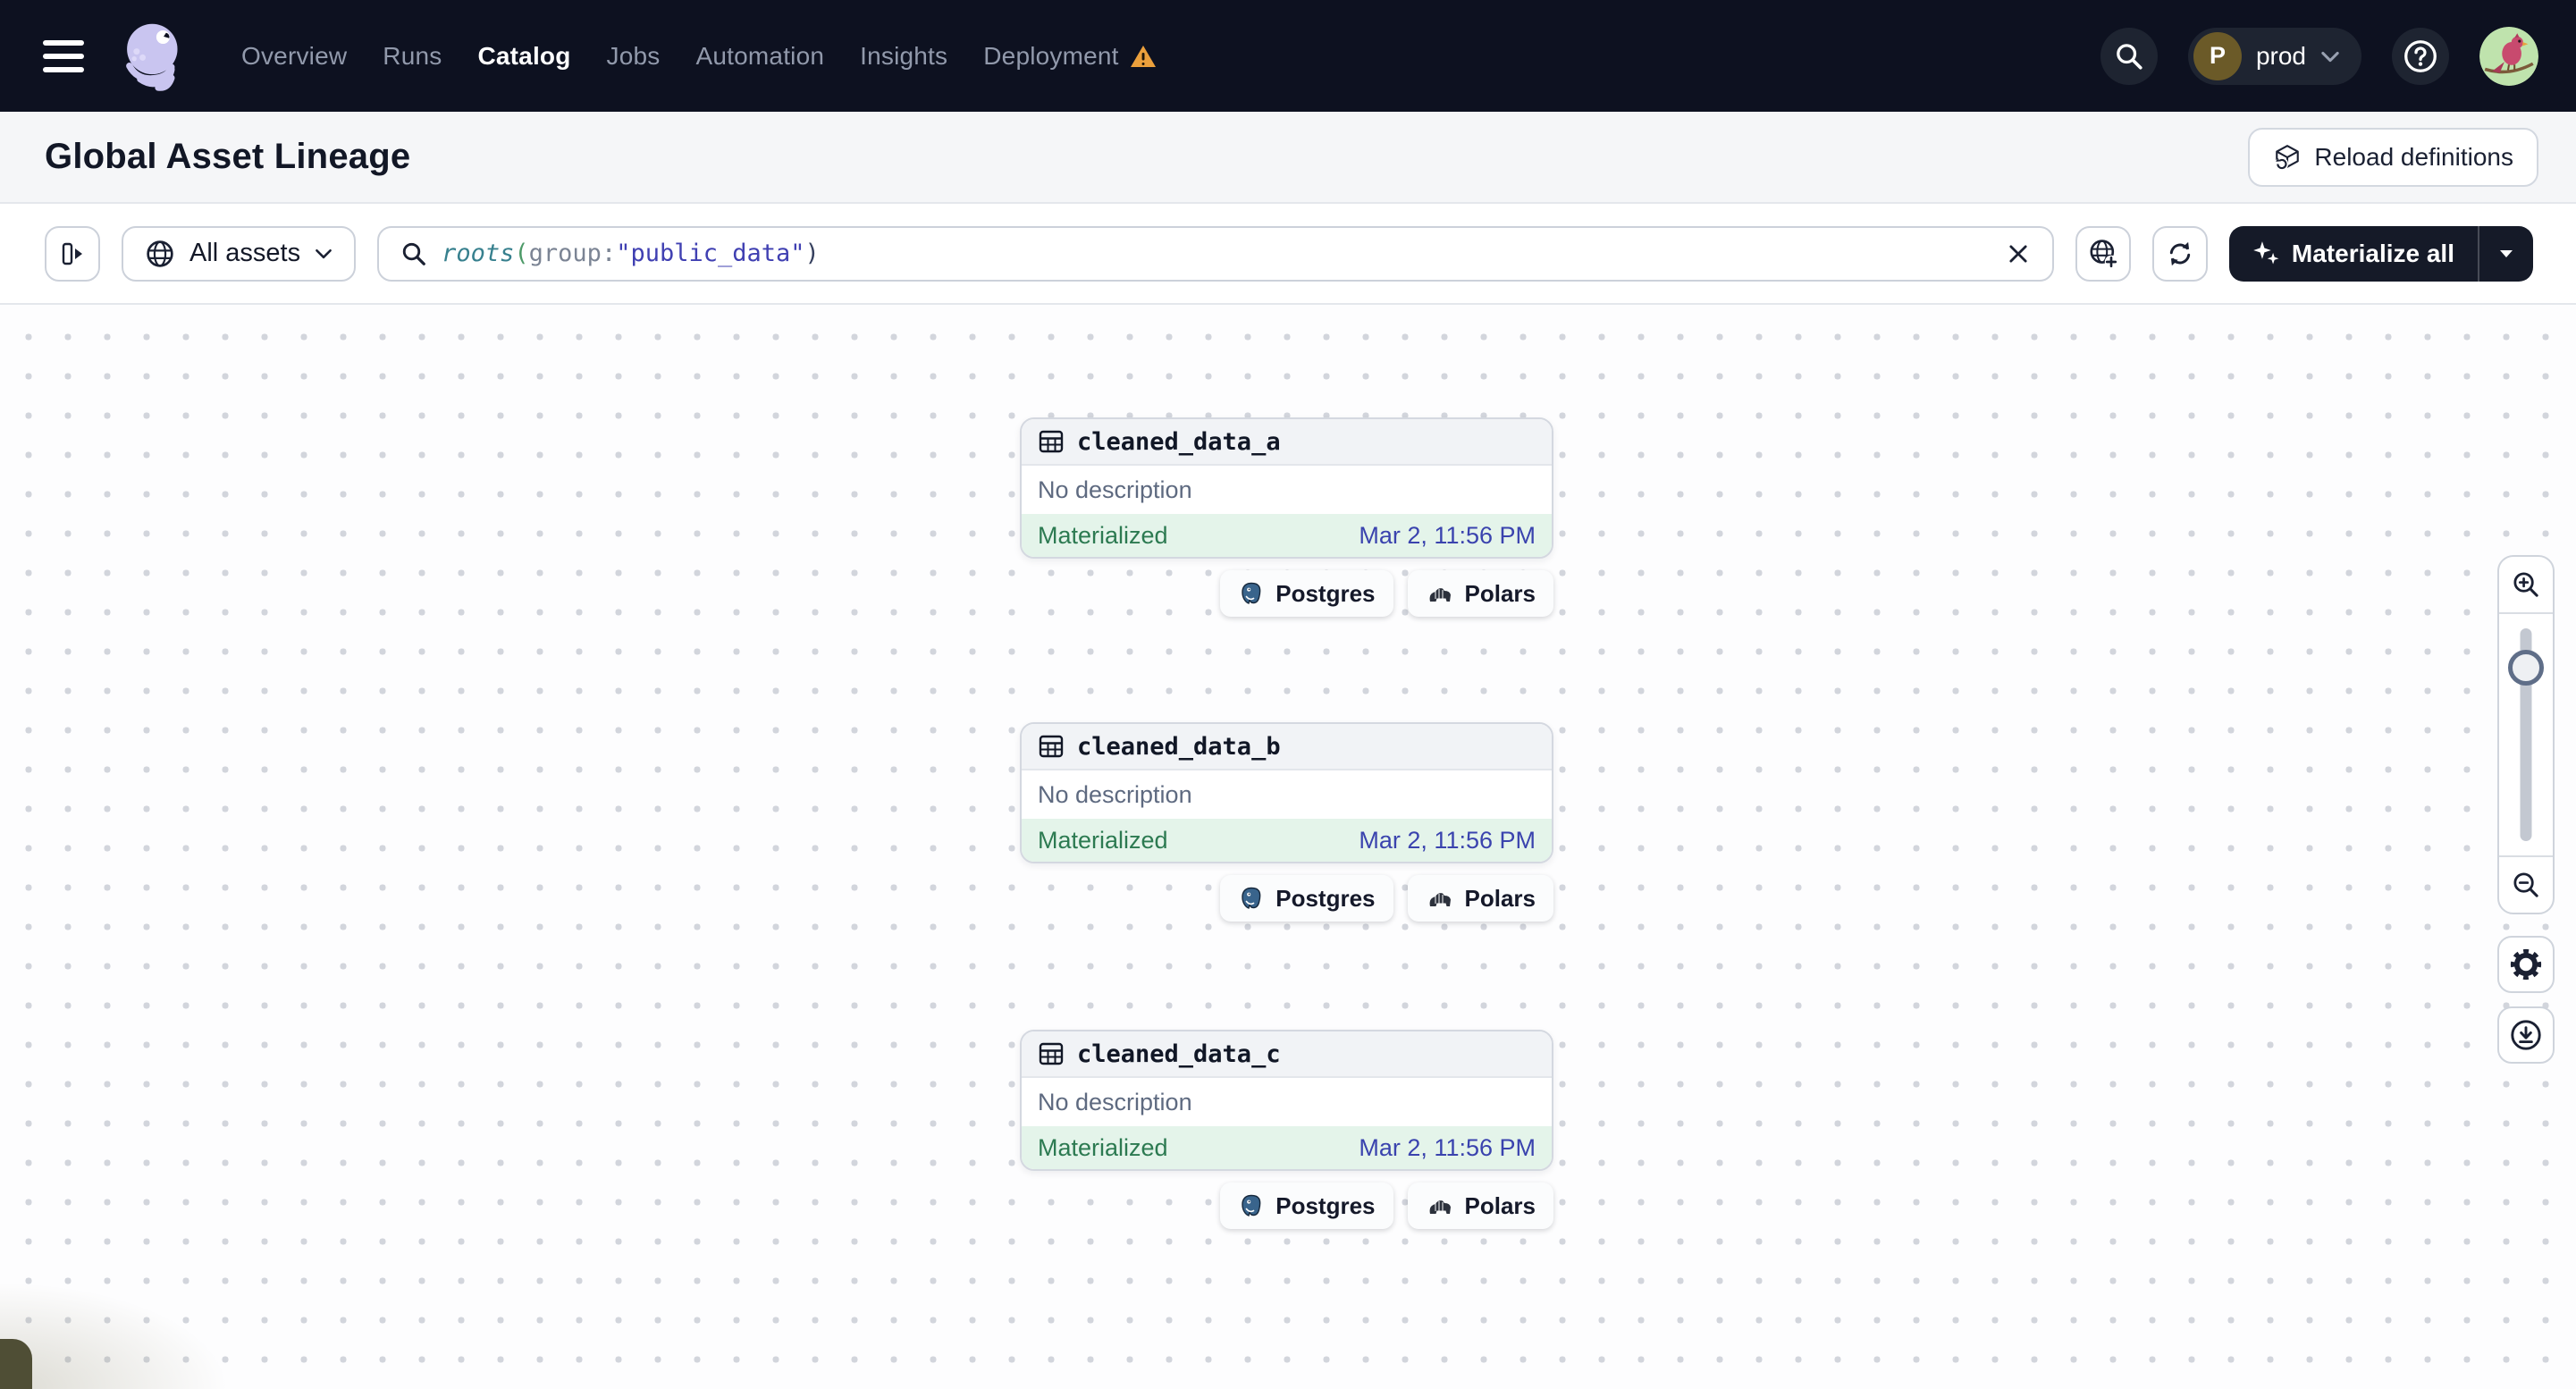  What do you see at coordinates (155, 56) in the screenshot?
I see `dagster-logo-icon` at bounding box center [155, 56].